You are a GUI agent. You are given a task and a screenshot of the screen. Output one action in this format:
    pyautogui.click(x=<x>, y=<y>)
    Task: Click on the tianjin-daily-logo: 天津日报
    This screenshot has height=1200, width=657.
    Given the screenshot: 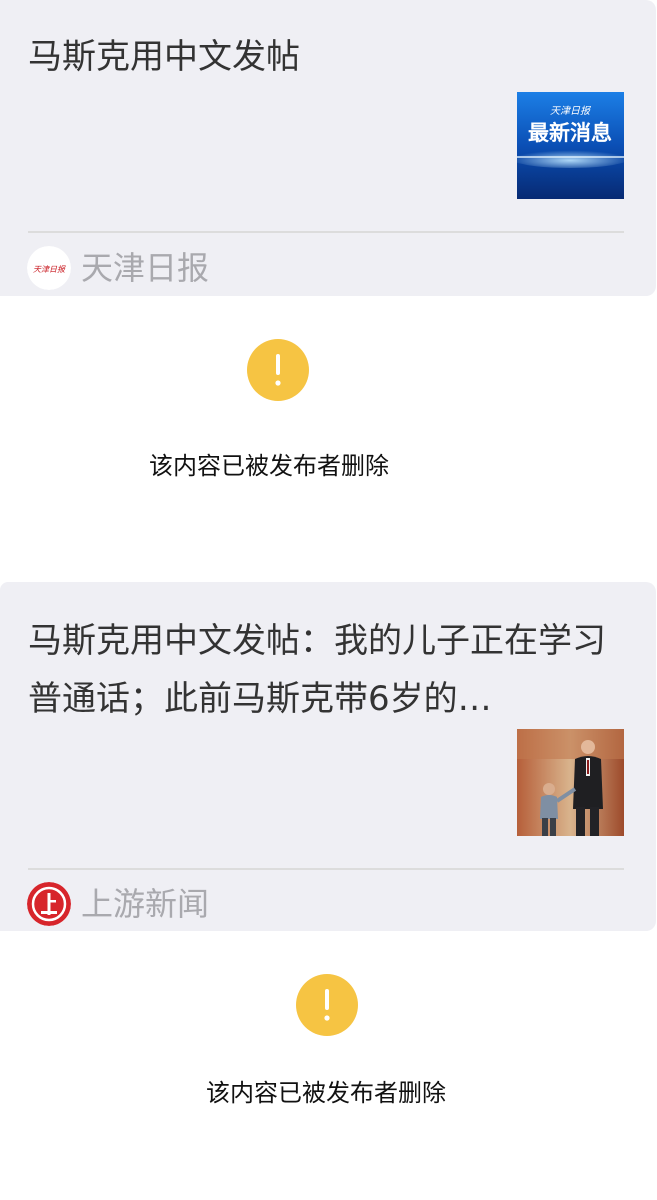 What is the action you would take?
    pyautogui.click(x=49, y=268)
    